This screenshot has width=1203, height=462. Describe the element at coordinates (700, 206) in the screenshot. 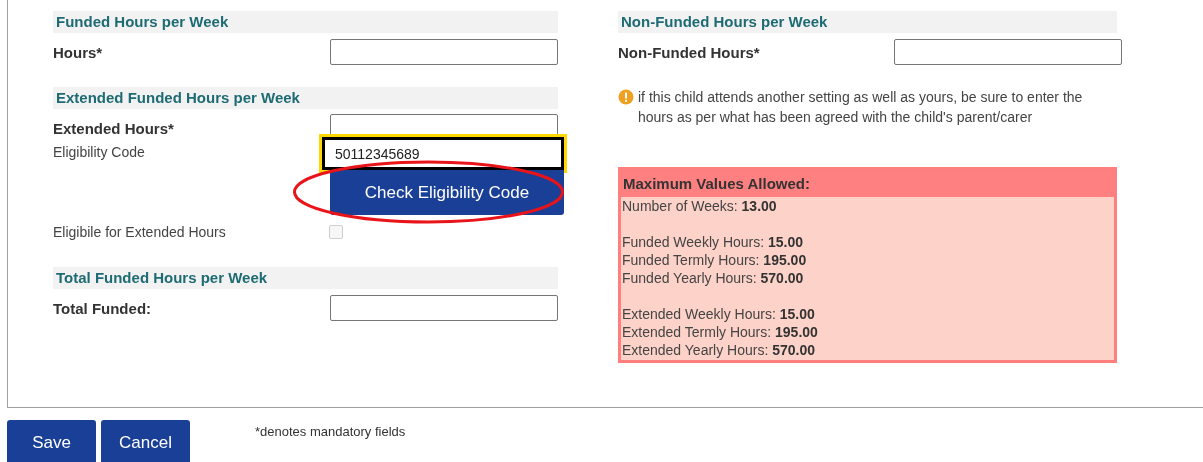

I see `max-value-text: Number of Weeks: 13.00` at that location.